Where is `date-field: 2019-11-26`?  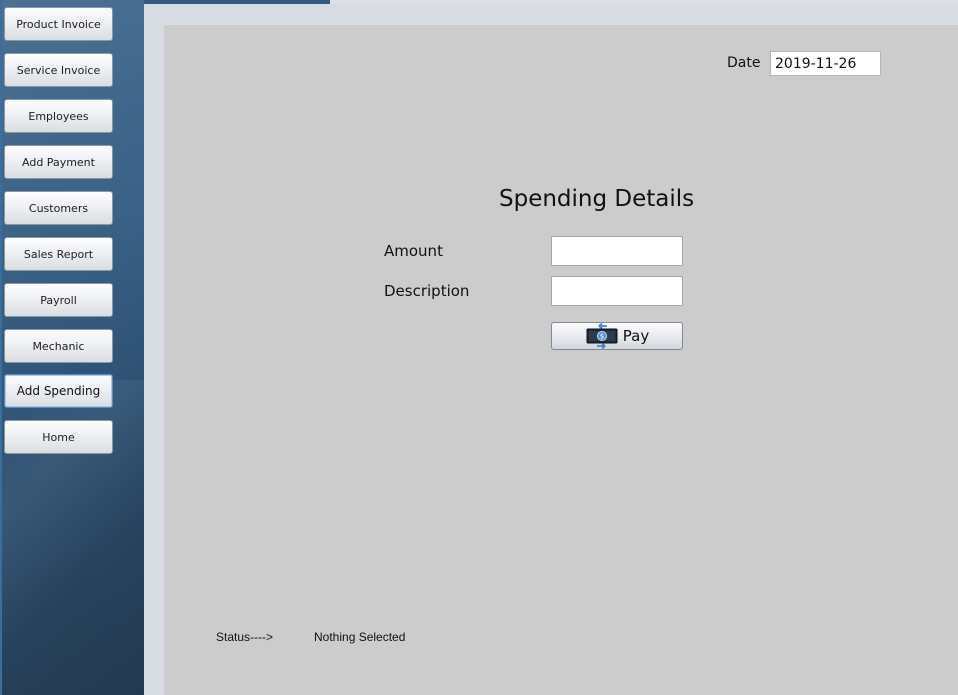
date-field: 2019-11-26 is located at coordinates (825, 63).